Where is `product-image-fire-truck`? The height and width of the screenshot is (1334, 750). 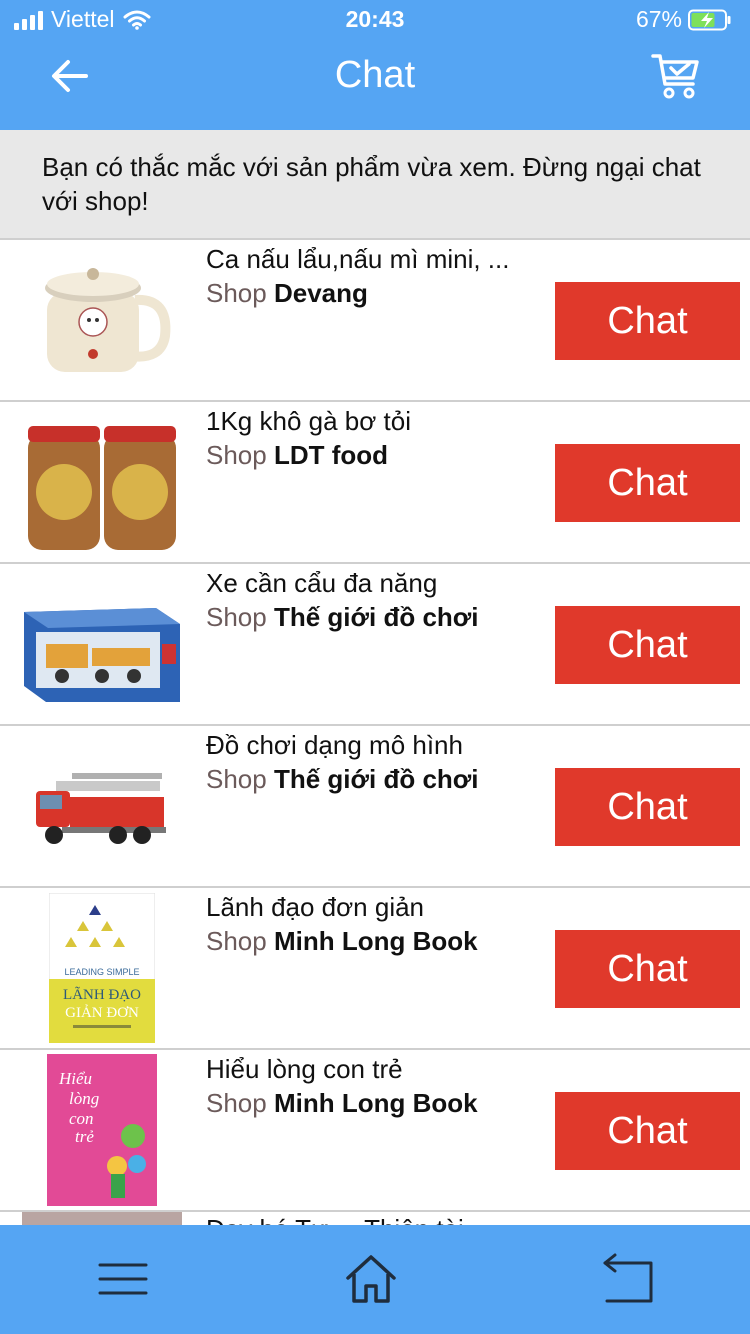 product-image-fire-truck is located at coordinates (102, 806).